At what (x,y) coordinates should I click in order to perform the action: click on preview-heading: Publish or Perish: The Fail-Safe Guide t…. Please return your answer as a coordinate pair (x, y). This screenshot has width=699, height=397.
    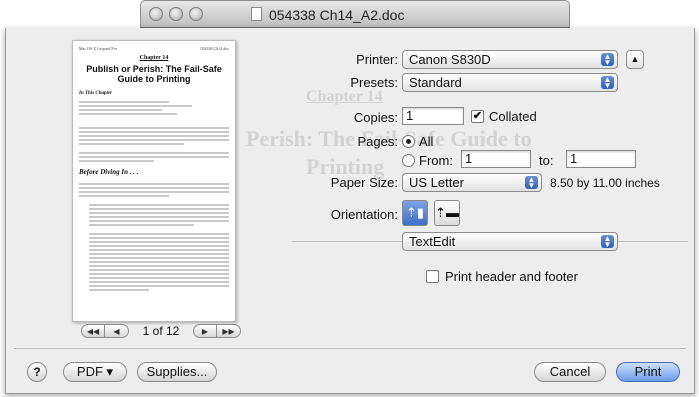
    Looking at the image, I should click on (154, 74).